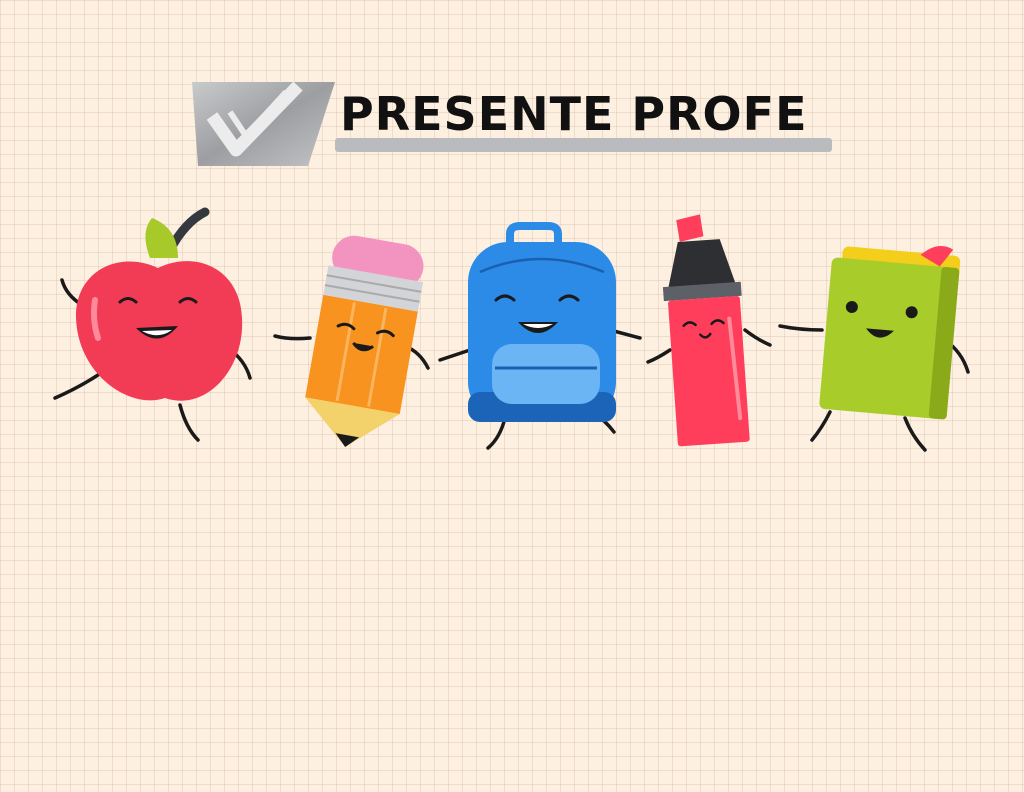  What do you see at coordinates (890, 332) in the screenshot?
I see `book-icon` at bounding box center [890, 332].